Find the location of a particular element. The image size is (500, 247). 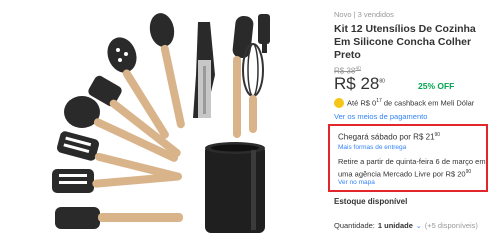

stock-status: Estoque disponível is located at coordinates (371, 201).